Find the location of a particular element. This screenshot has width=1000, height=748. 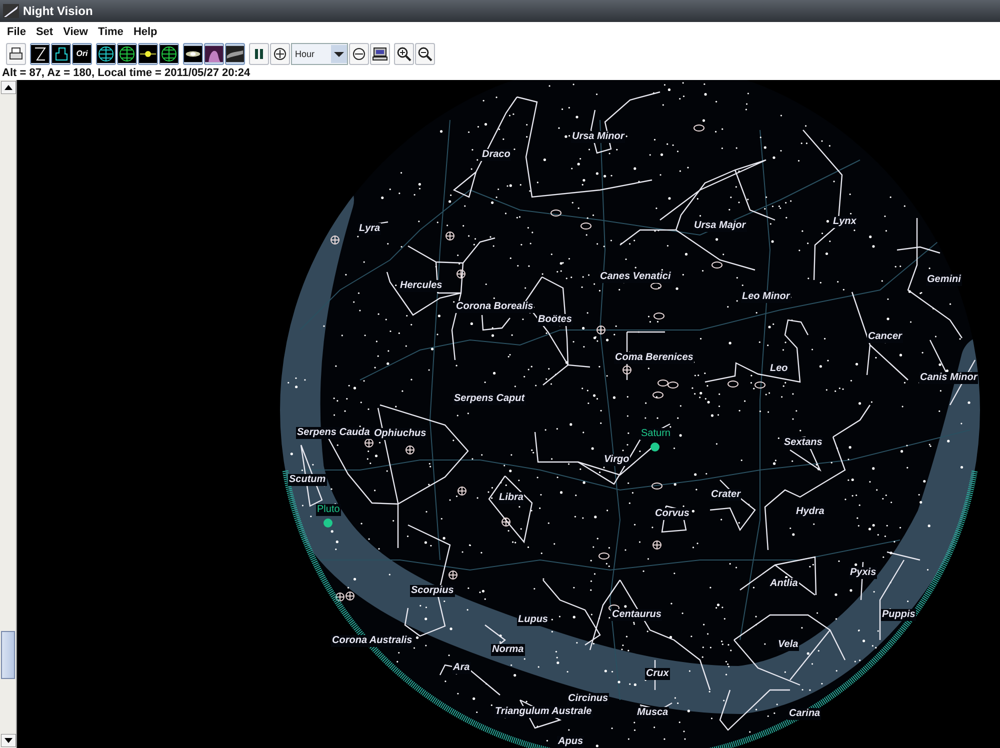

constellation-label: Hercules is located at coordinates (421, 286).